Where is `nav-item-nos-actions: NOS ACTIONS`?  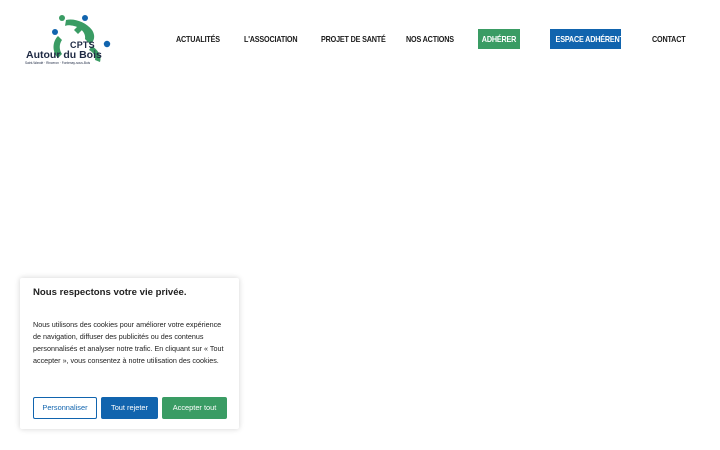
nav-item-nos-actions: NOS ACTIONS is located at coordinates (430, 39).